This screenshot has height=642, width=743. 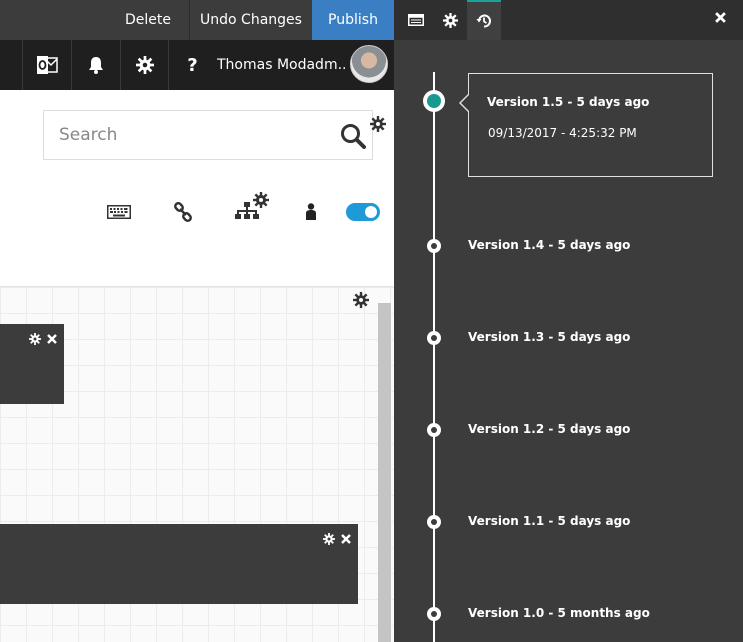 What do you see at coordinates (253, 207) in the screenshot?
I see `sitemap-gear-icon` at bounding box center [253, 207].